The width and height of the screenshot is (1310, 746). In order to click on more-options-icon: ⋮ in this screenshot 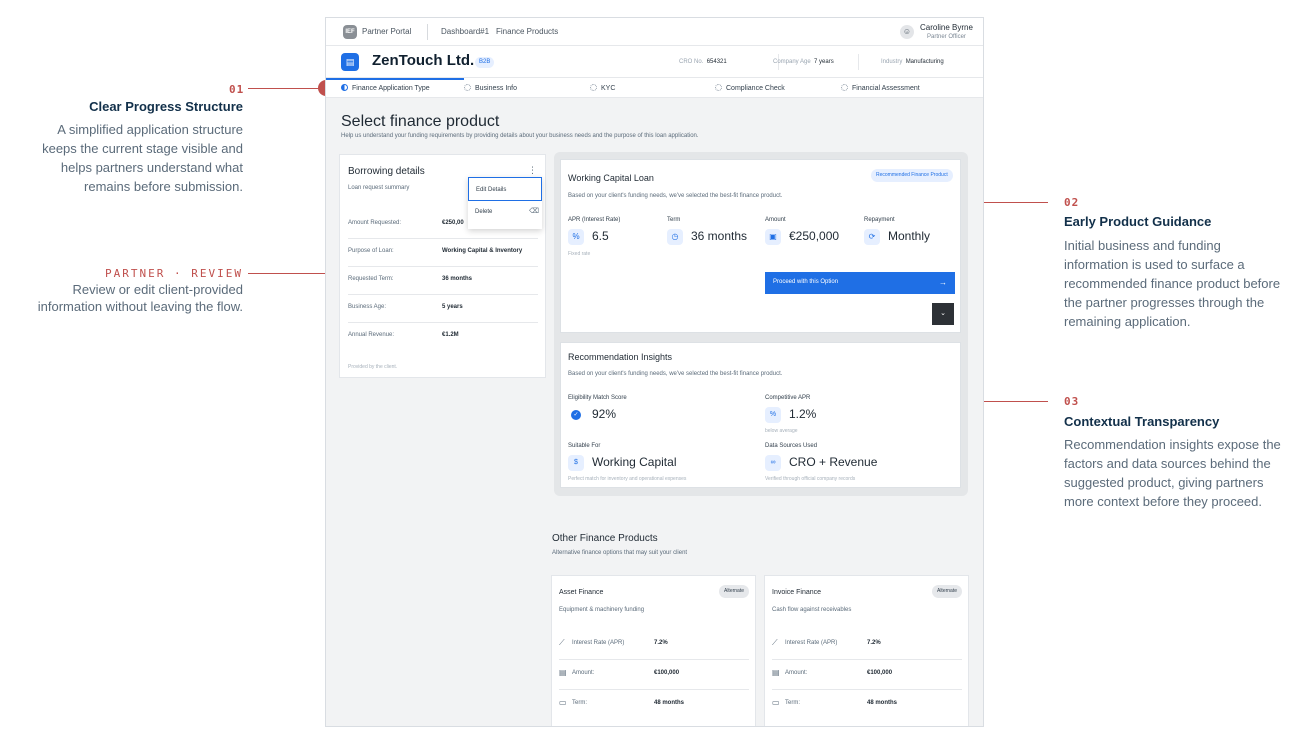, I will do `click(532, 170)`.